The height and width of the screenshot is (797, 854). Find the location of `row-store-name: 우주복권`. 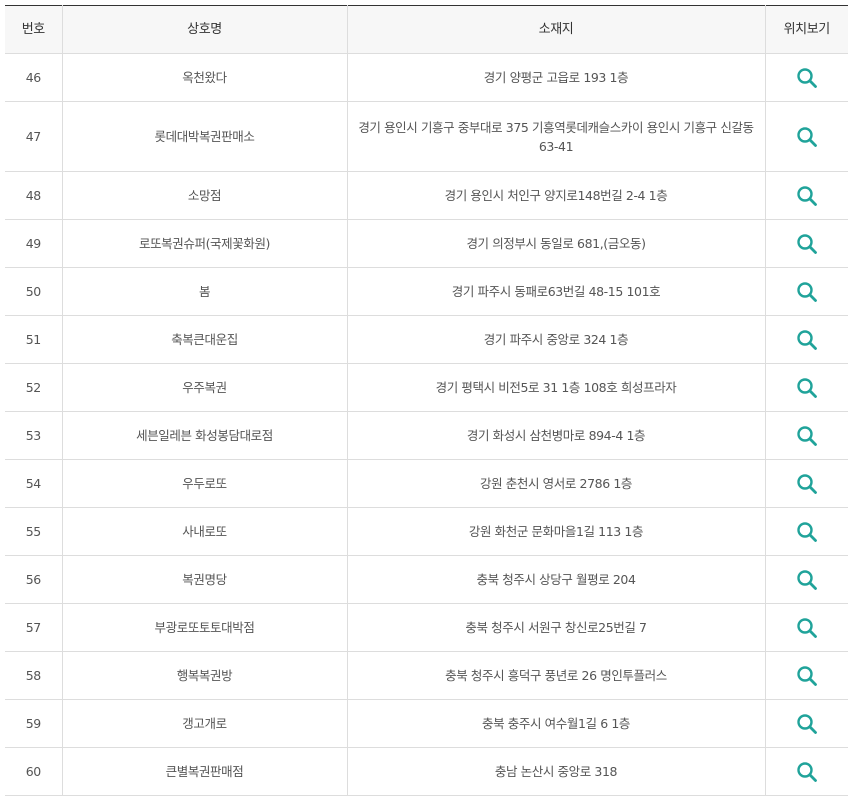

row-store-name: 우주복권 is located at coordinates (205, 387).